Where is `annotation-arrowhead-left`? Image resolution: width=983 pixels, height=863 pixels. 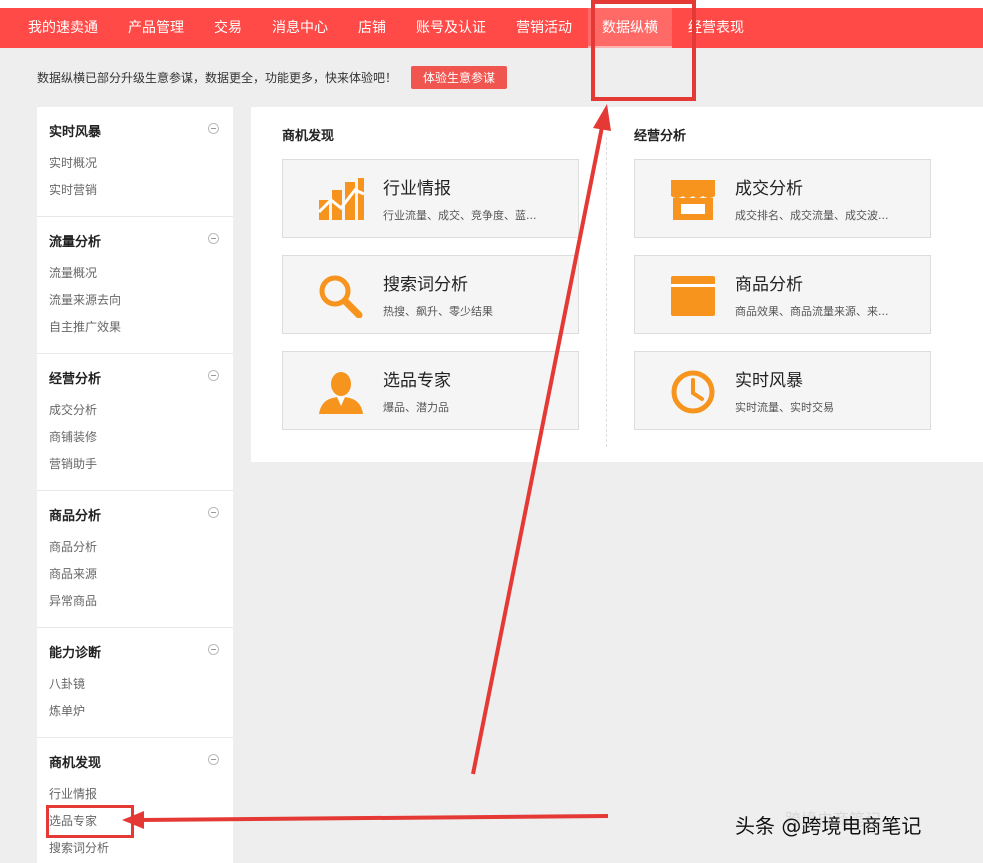
annotation-arrowhead-left is located at coordinates (133, 820).